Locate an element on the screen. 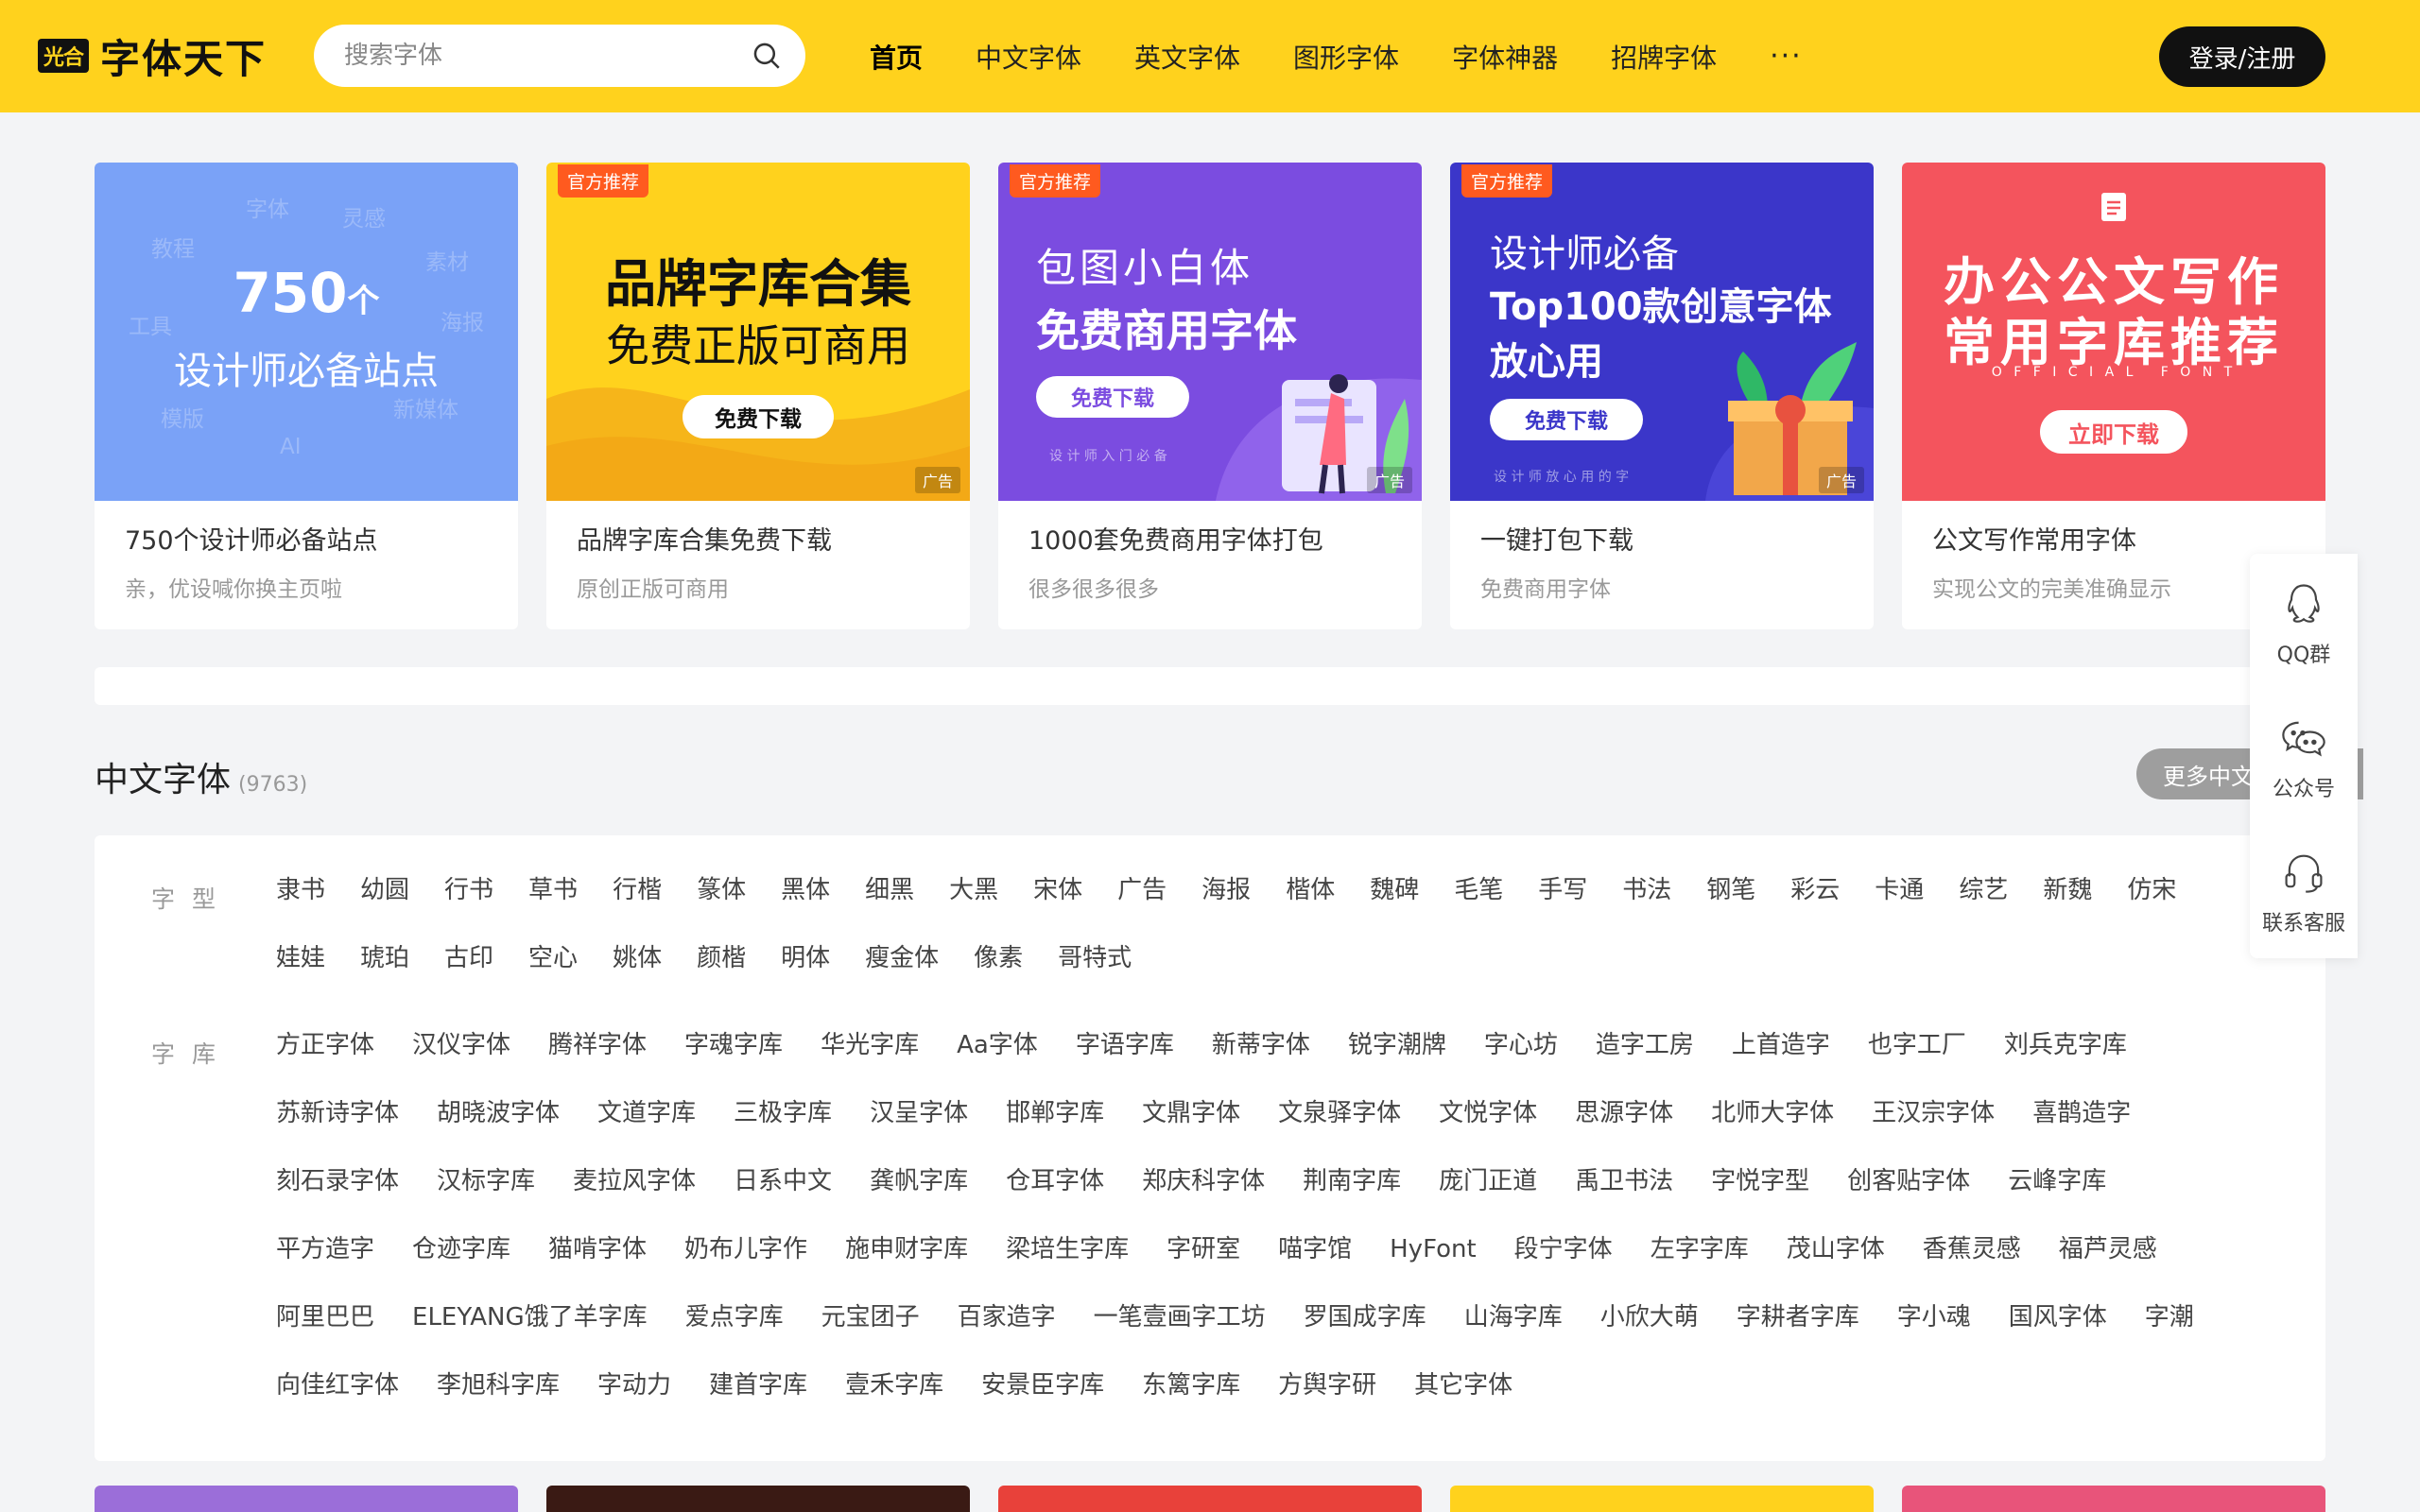 Image resolution: width=2420 pixels, height=1512 pixels. font-tag: 空心 is located at coordinates (553, 958).